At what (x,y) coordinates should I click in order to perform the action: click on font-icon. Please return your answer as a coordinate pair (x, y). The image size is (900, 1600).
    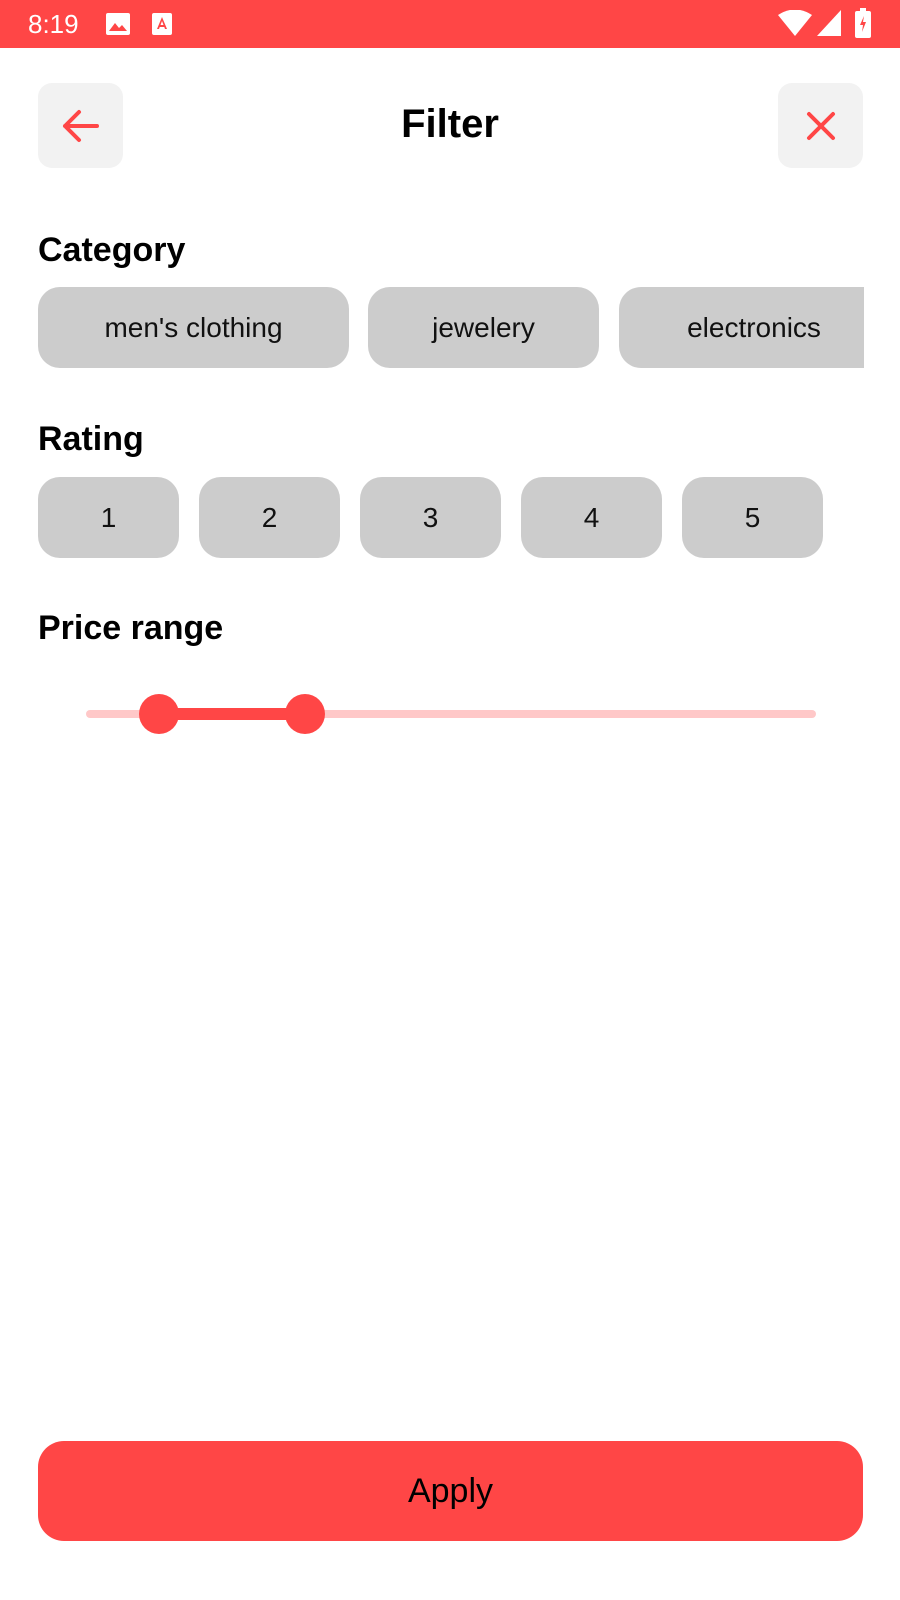
    Looking at the image, I should click on (162, 24).